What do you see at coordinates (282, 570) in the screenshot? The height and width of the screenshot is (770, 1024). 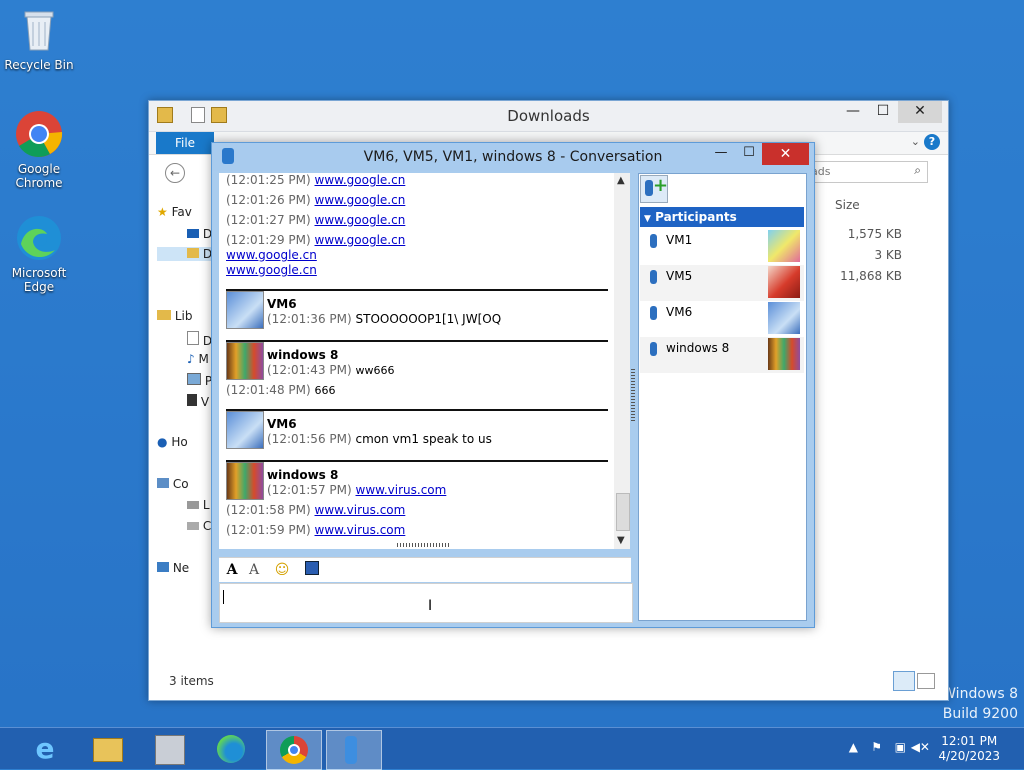 I see `emoticon-icon: ☺` at bounding box center [282, 570].